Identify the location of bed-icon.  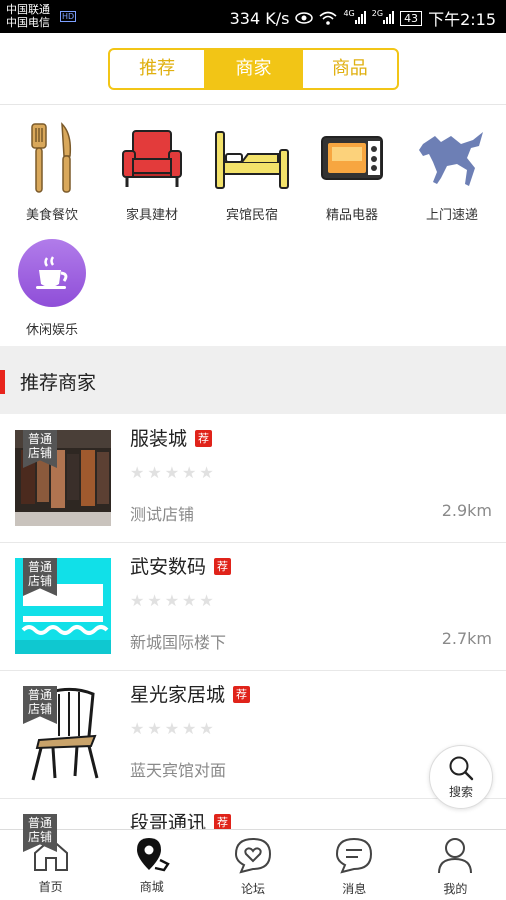
(252, 158).